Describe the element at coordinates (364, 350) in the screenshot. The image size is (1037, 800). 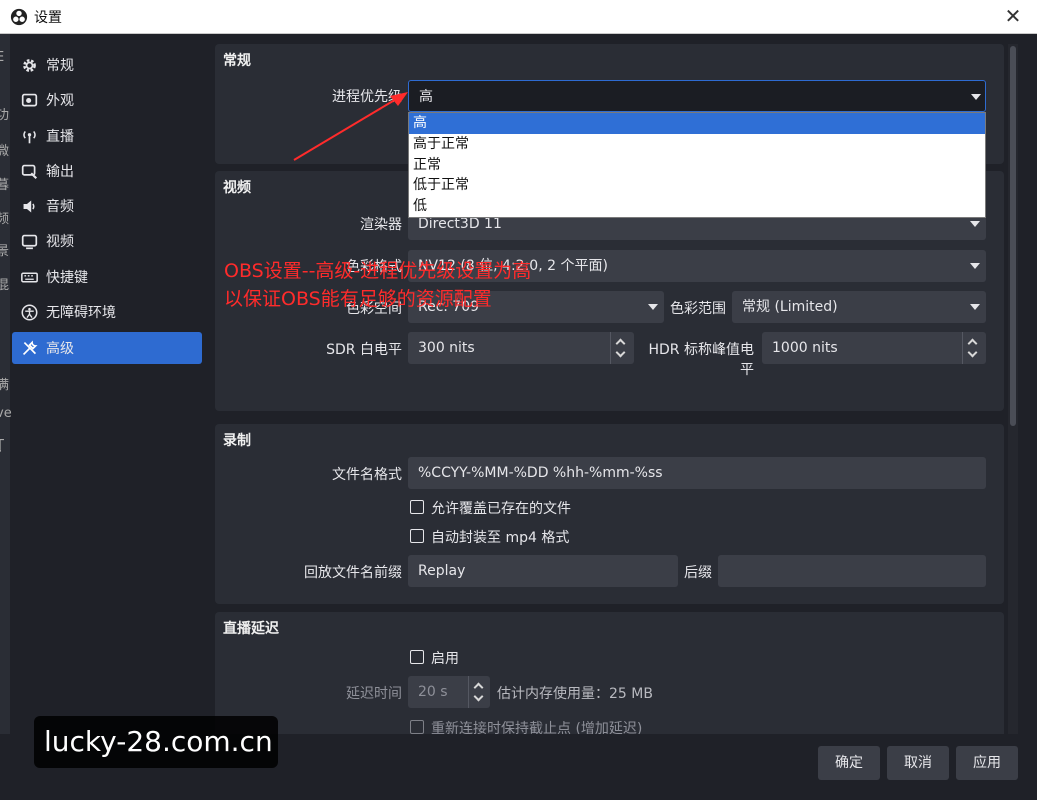
I see `sdr-white-level-label: SDR 白电平` at that location.